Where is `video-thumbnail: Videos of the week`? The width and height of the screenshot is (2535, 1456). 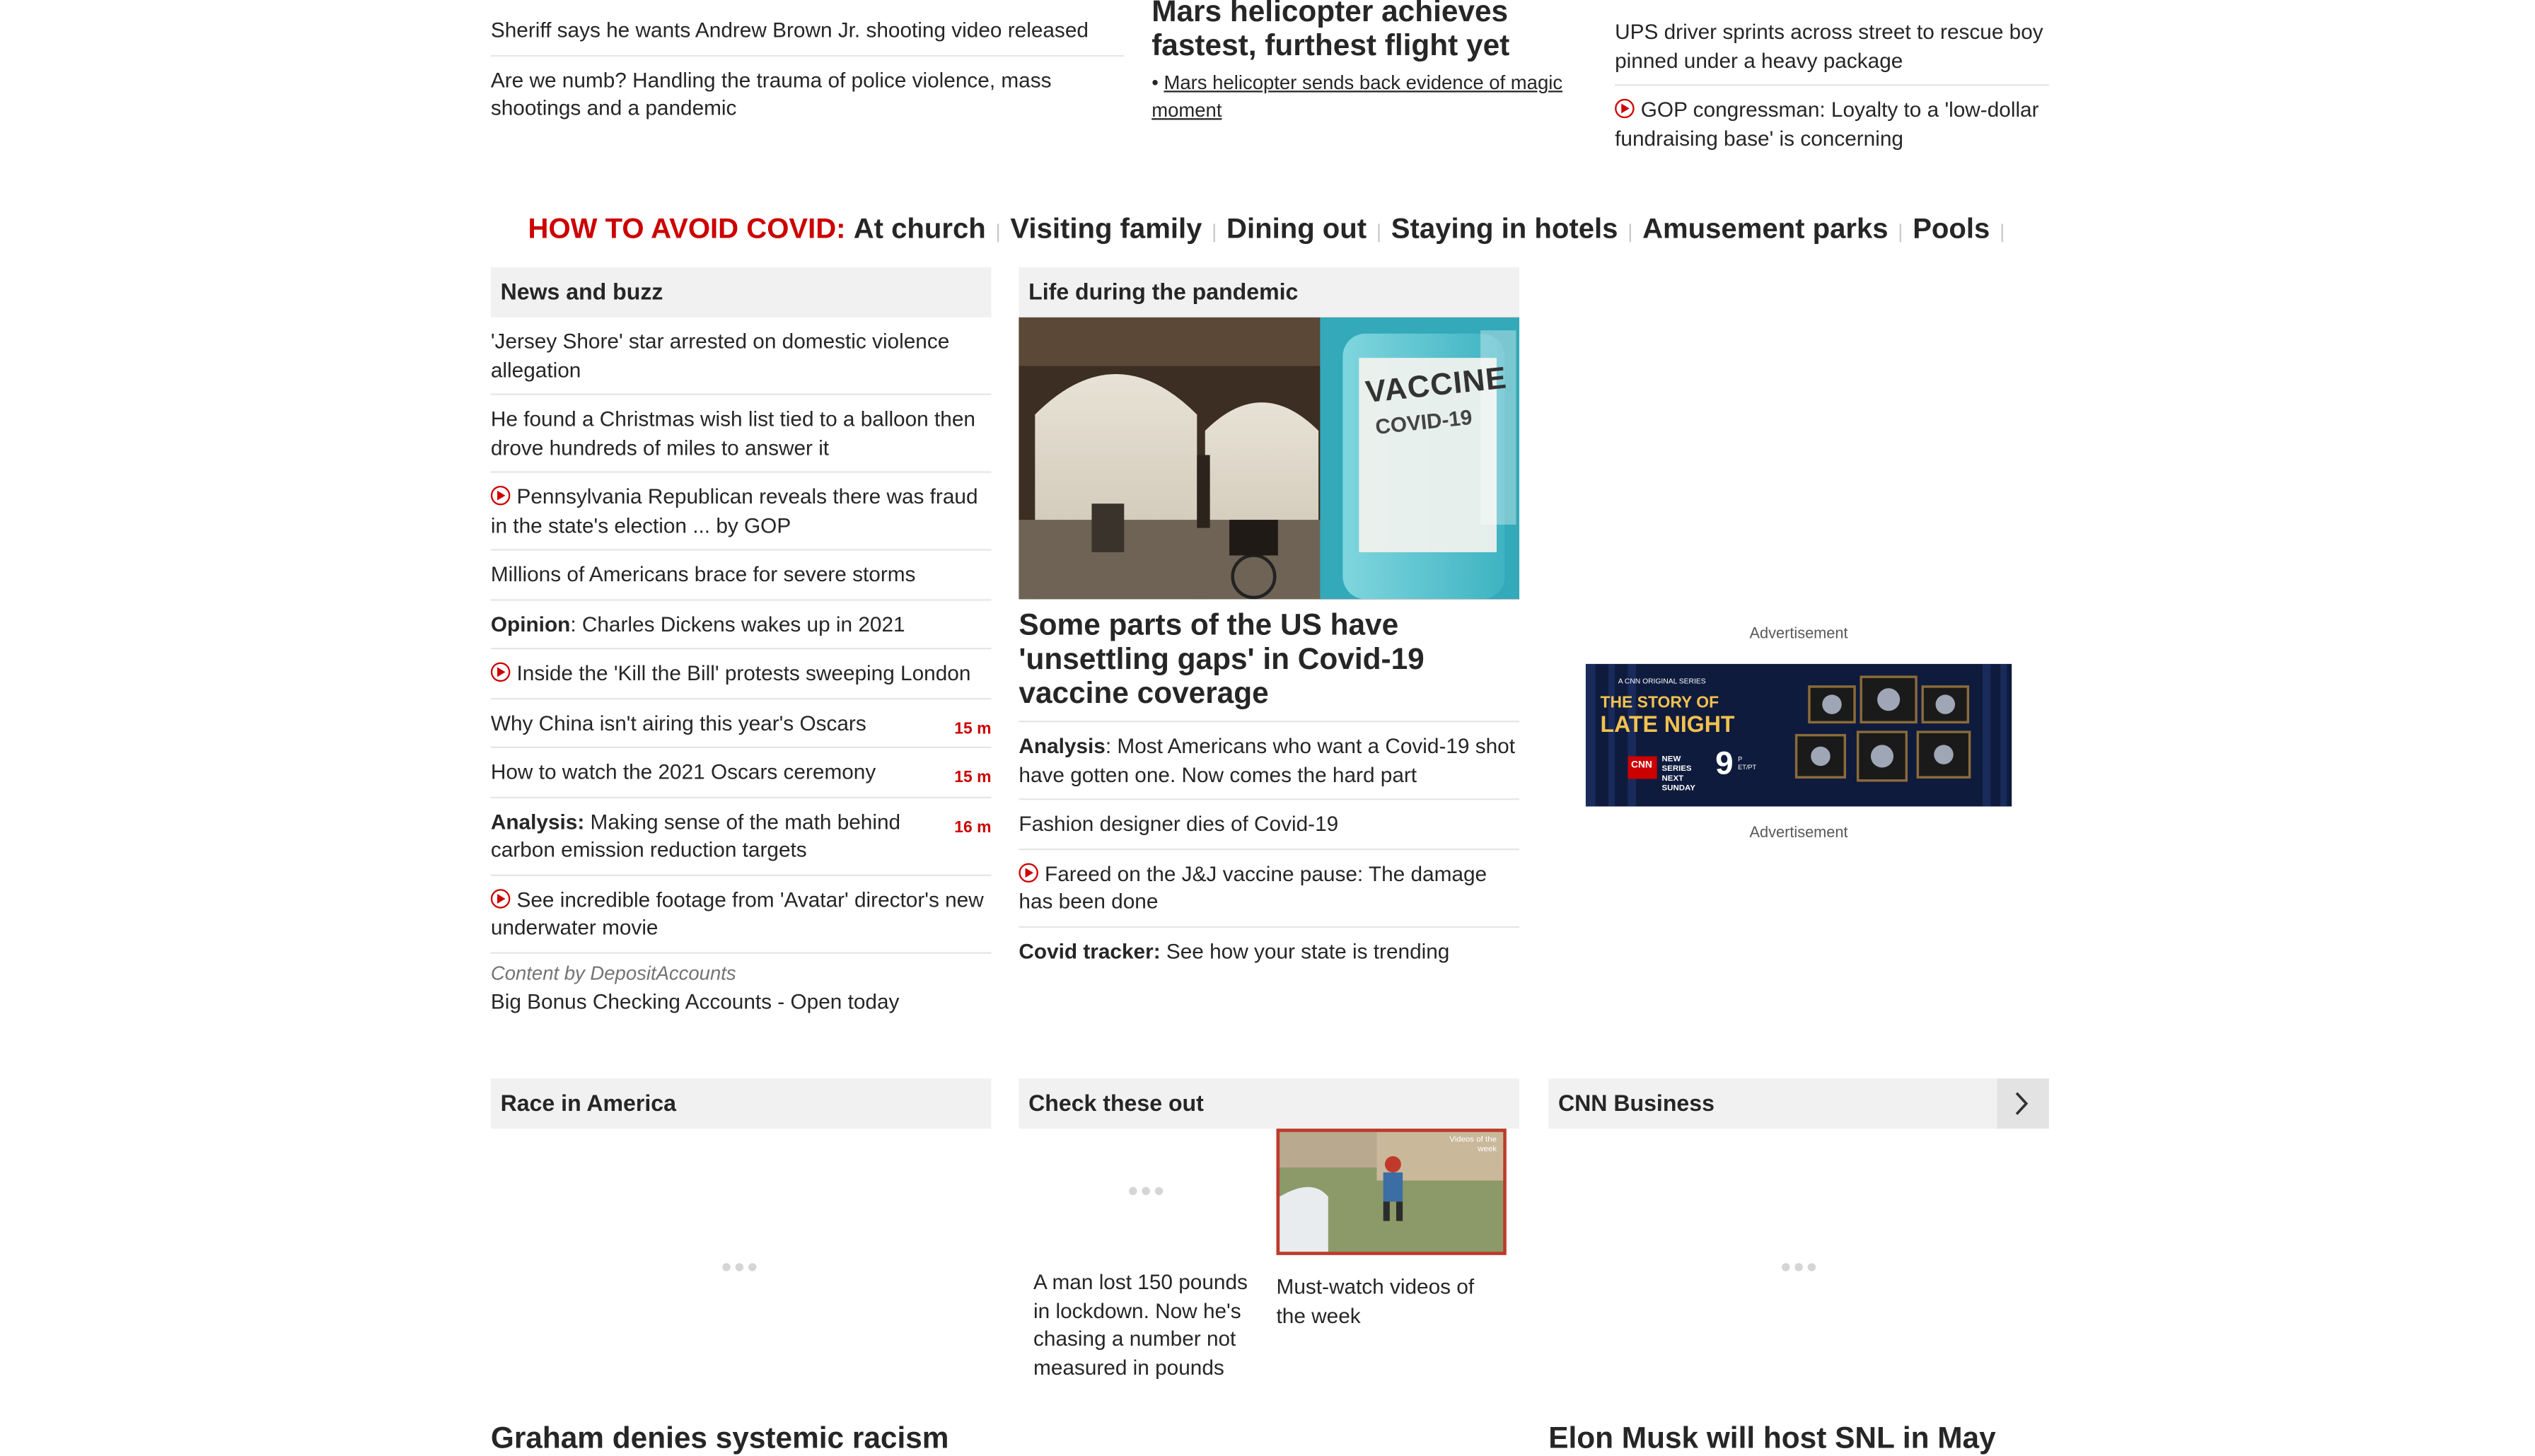 video-thumbnail: Videos of the week is located at coordinates (1392, 1192).